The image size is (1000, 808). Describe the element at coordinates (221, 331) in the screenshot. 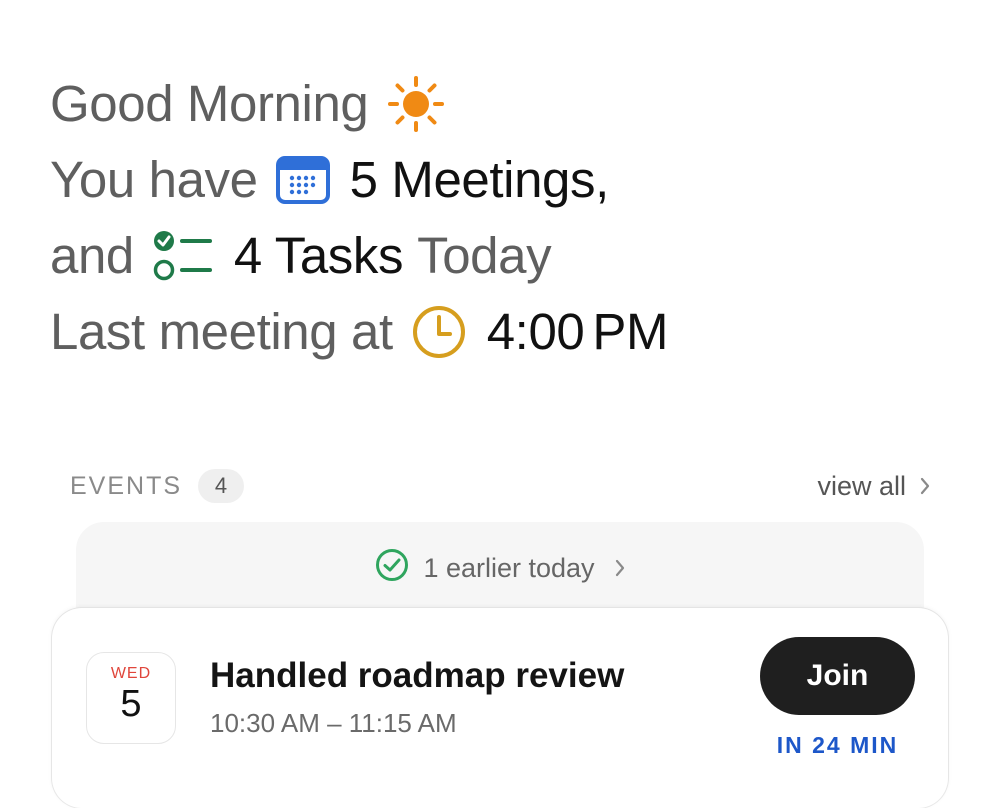

I see `last-meeting-prefix: Last meeting at` at that location.